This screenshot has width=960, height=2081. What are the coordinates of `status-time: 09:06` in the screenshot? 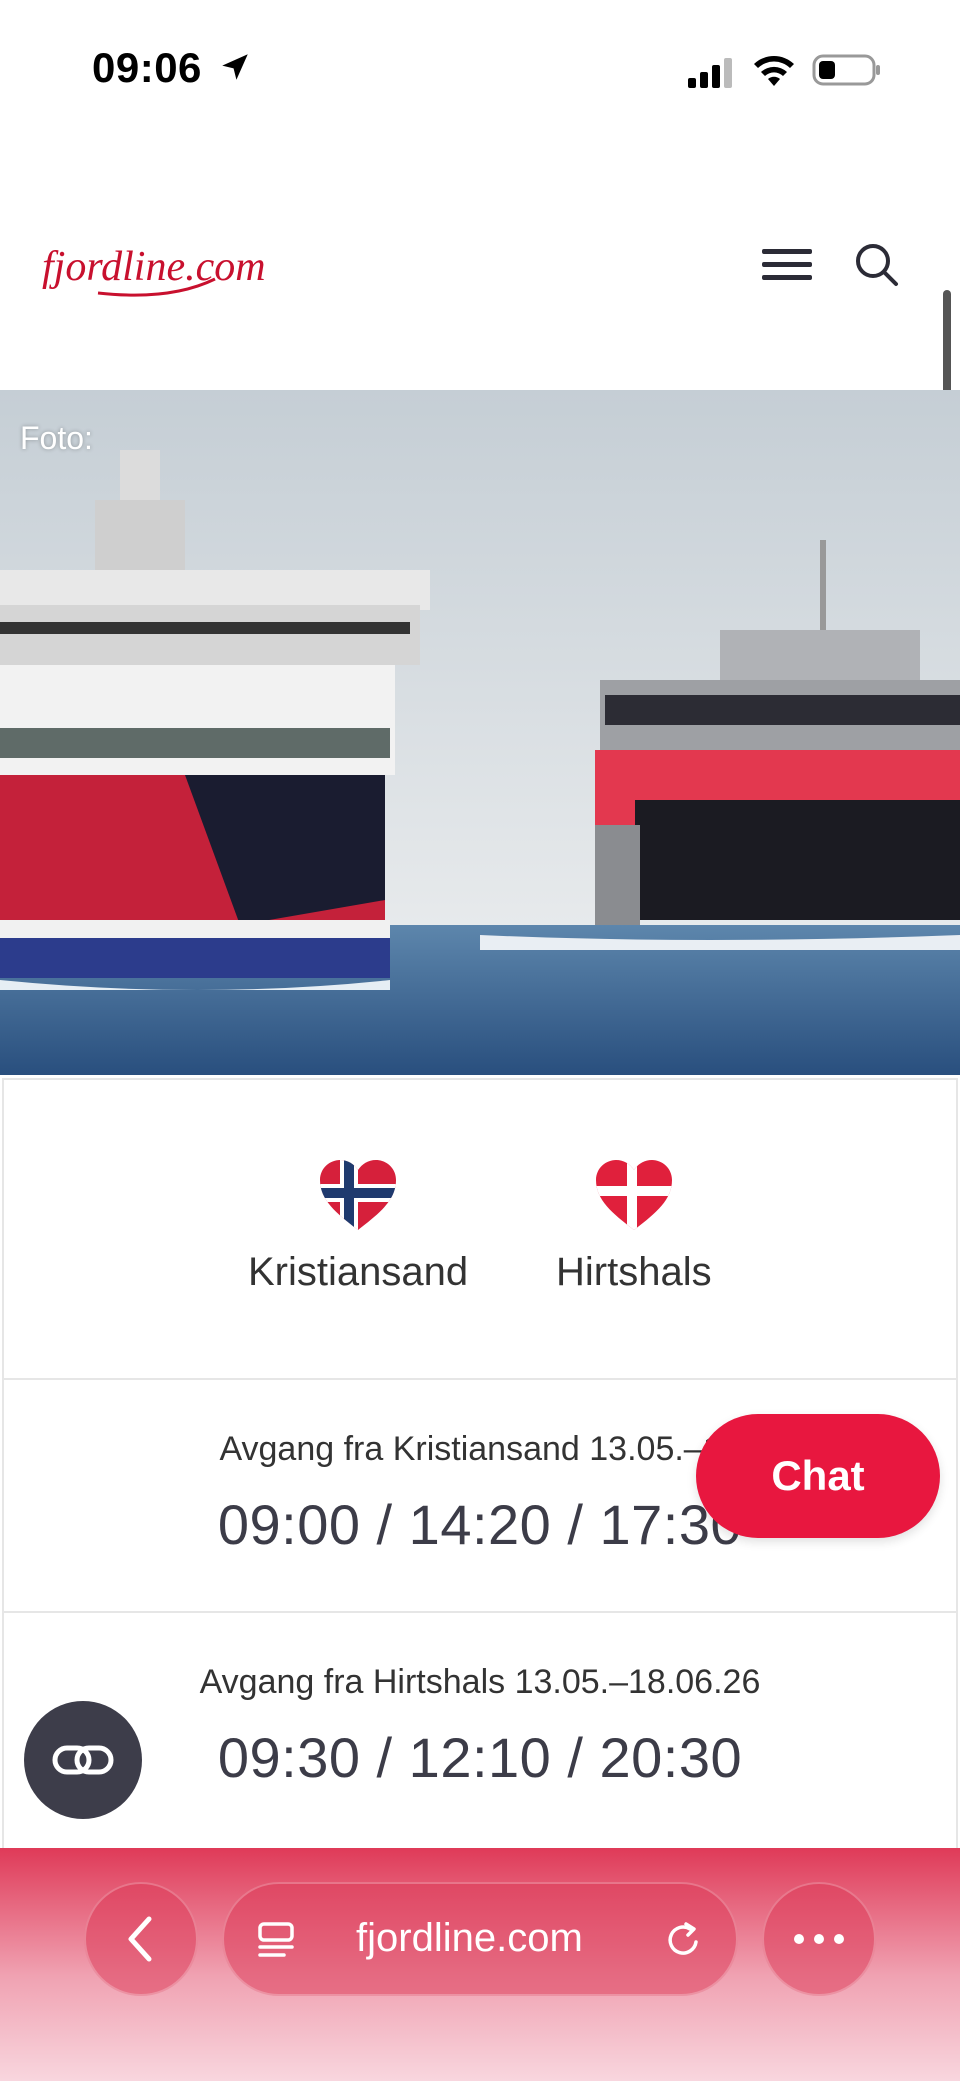 It's located at (147, 67).